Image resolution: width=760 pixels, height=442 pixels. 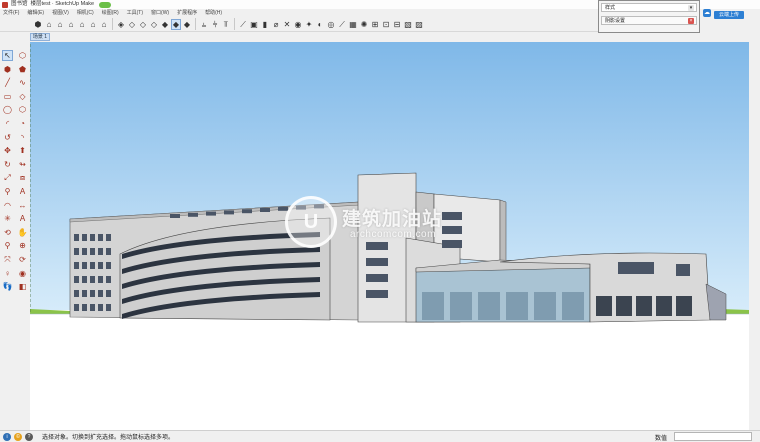 What do you see at coordinates (287, 24) in the screenshot?
I see `plugin-5-icon: ✕` at bounding box center [287, 24].